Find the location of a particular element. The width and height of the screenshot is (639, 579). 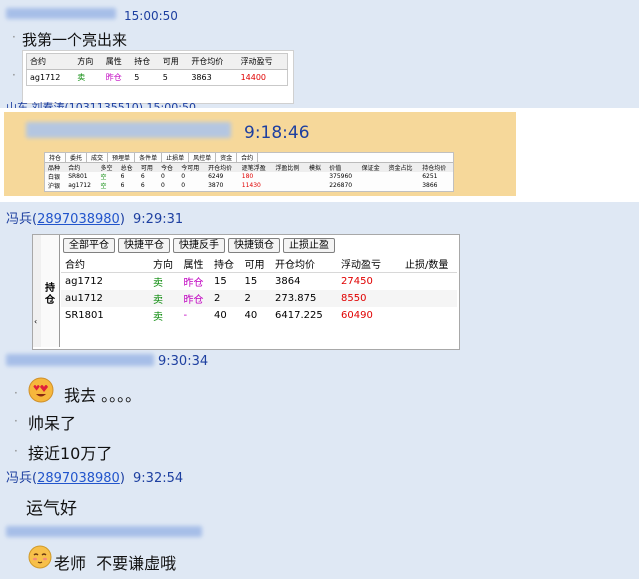

quick-close-button: 快捷平仓 is located at coordinates (144, 245).